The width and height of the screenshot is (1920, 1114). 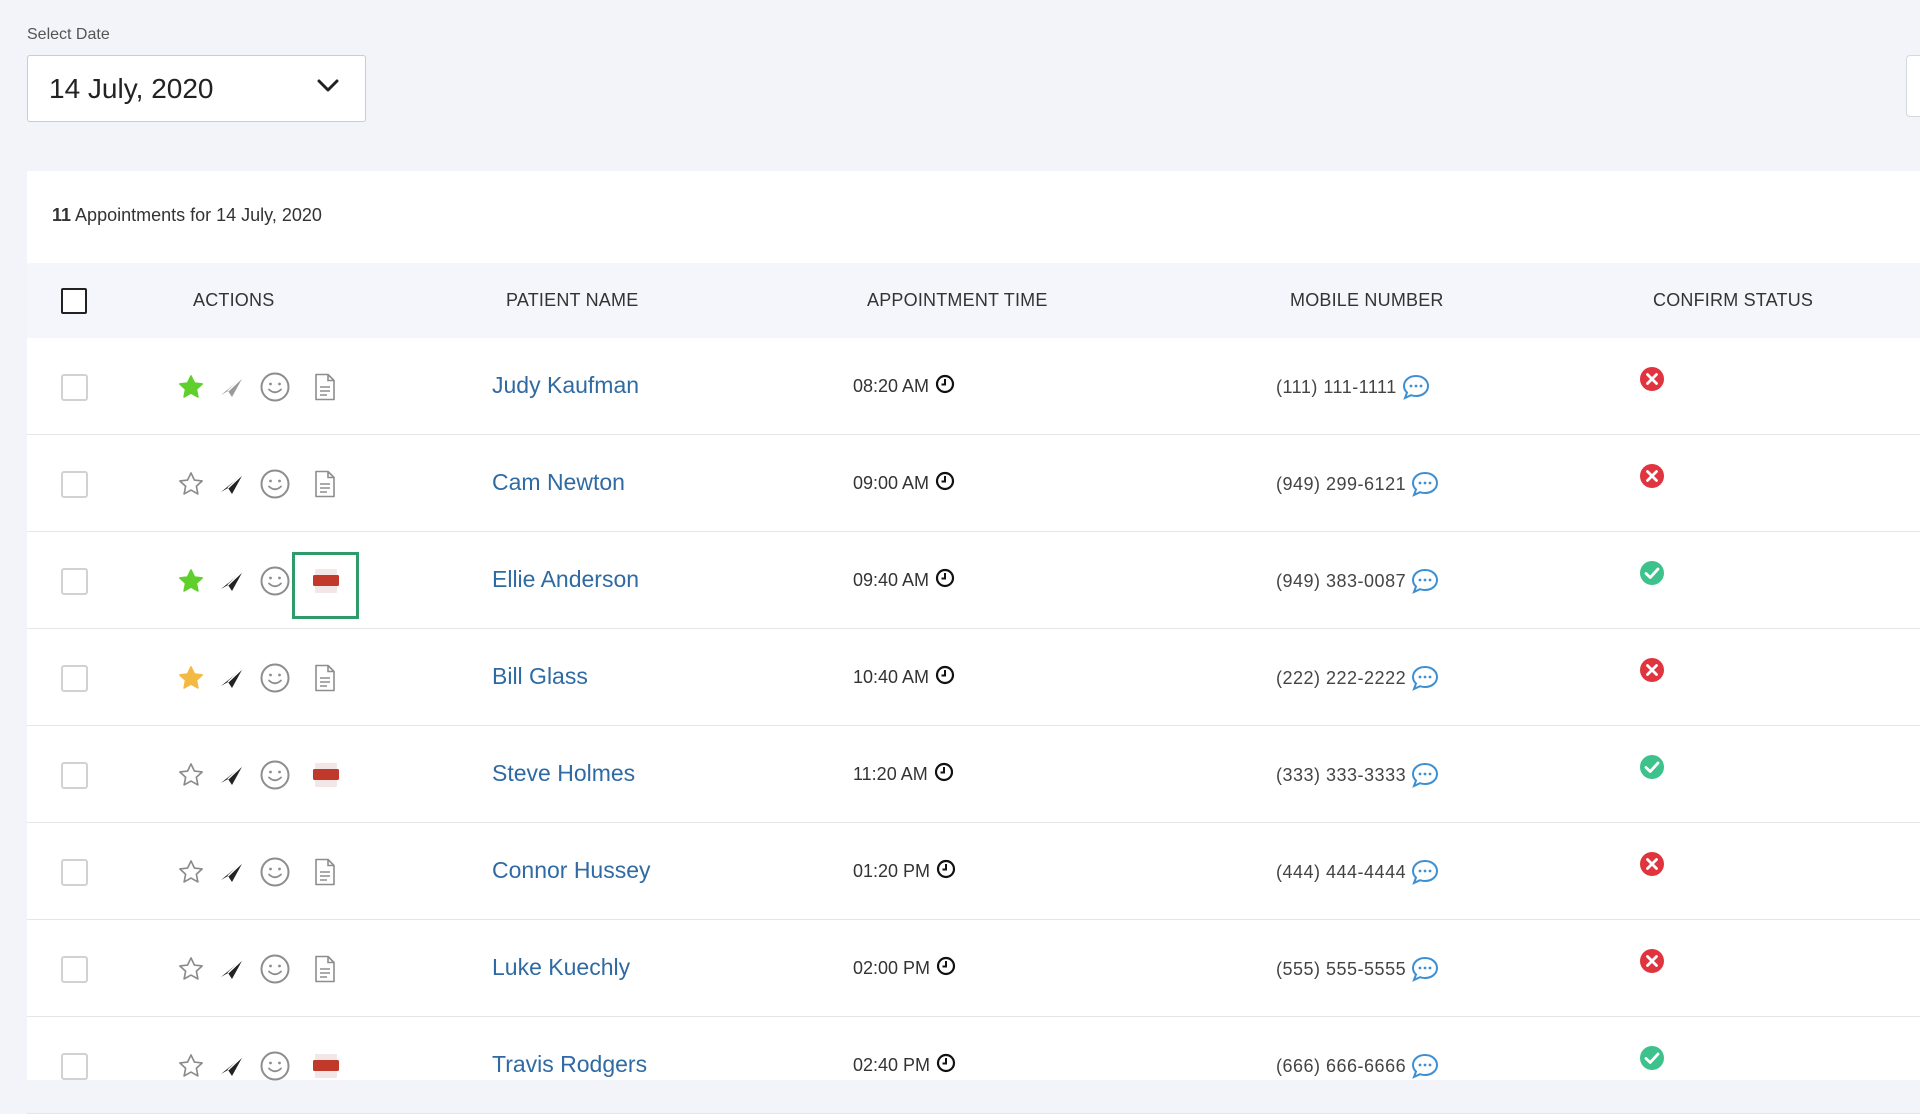 What do you see at coordinates (1357, 969) in the screenshot?
I see `mobile-number: (555) 555-5555` at bounding box center [1357, 969].